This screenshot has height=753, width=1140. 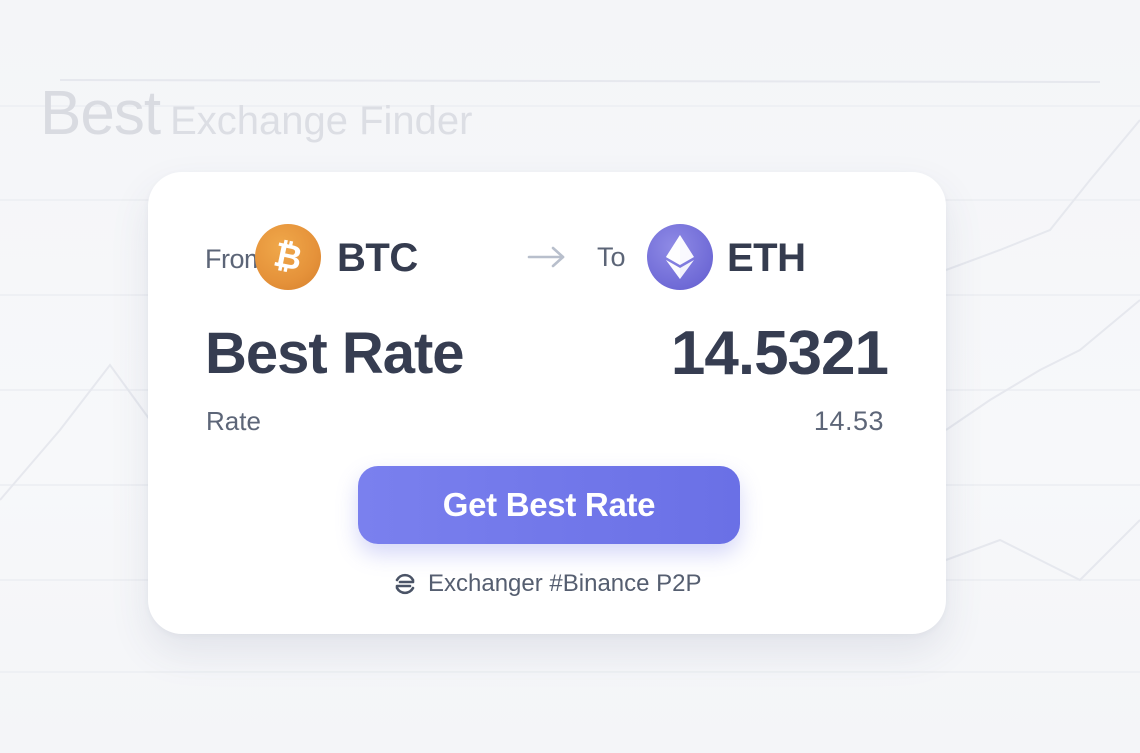 I want to click on currency-pair-row: From ₿ BTC To ETH, so click(x=550, y=257).